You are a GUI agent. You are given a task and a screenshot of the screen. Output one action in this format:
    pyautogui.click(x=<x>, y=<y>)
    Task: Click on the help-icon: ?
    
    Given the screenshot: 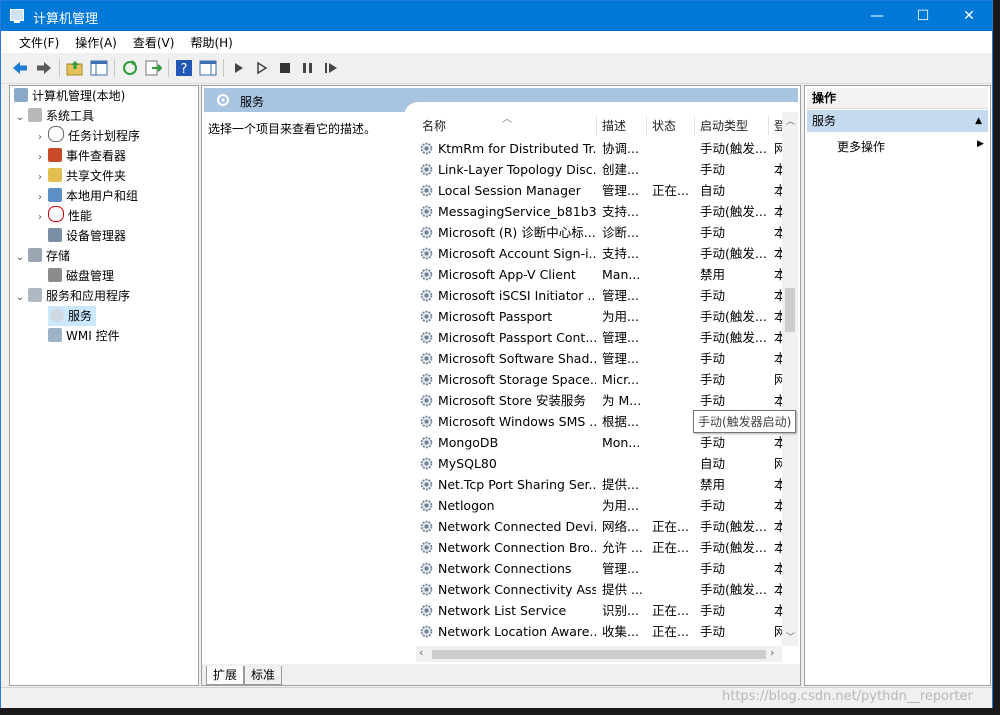 What is the action you would take?
    pyautogui.click(x=184, y=68)
    